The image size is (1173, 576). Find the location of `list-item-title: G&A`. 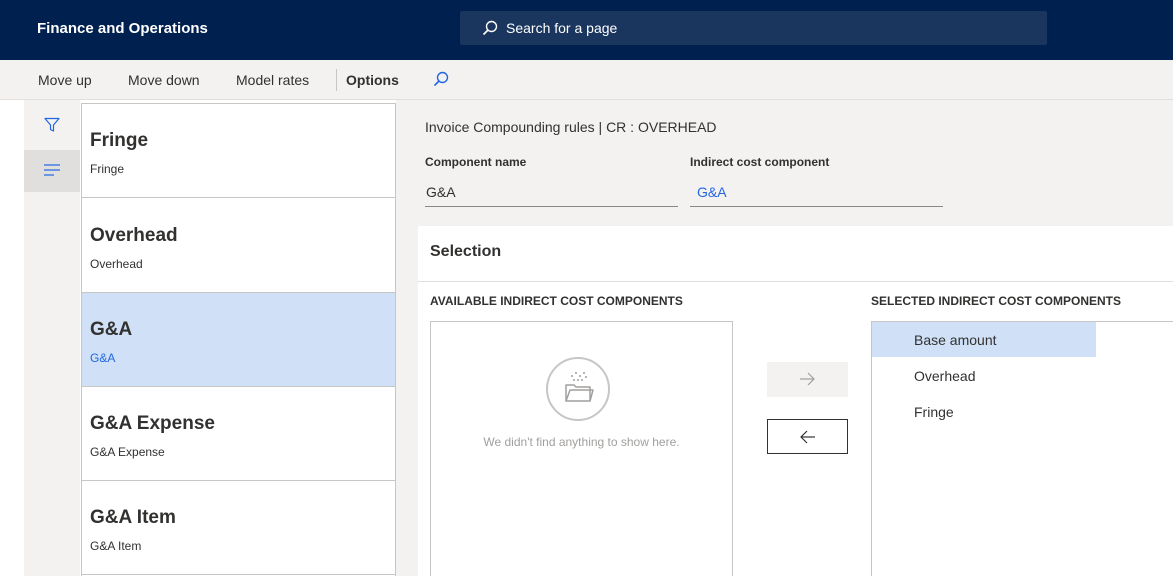

list-item-title: G&A is located at coordinates (111, 329).